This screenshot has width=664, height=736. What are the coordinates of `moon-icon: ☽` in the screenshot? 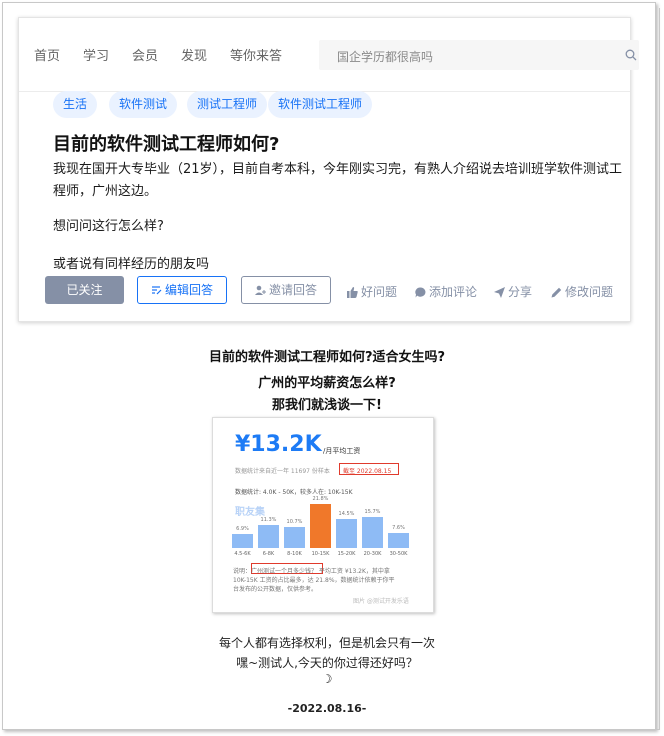 It's located at (327, 679).